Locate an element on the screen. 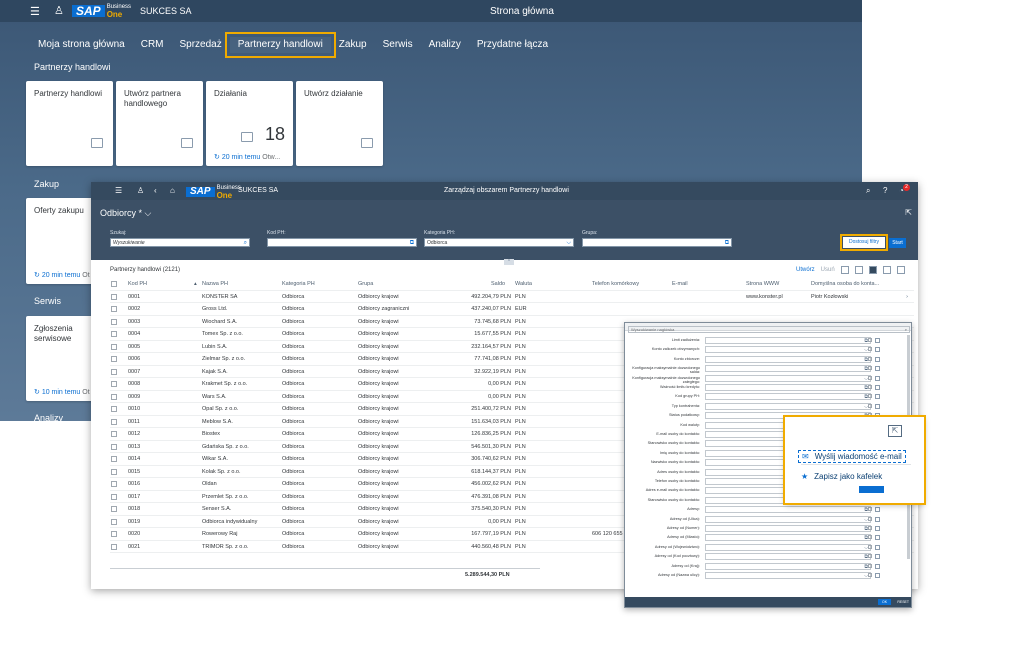 The width and height of the screenshot is (1024, 654). settings-icon is located at coordinates (844, 270).